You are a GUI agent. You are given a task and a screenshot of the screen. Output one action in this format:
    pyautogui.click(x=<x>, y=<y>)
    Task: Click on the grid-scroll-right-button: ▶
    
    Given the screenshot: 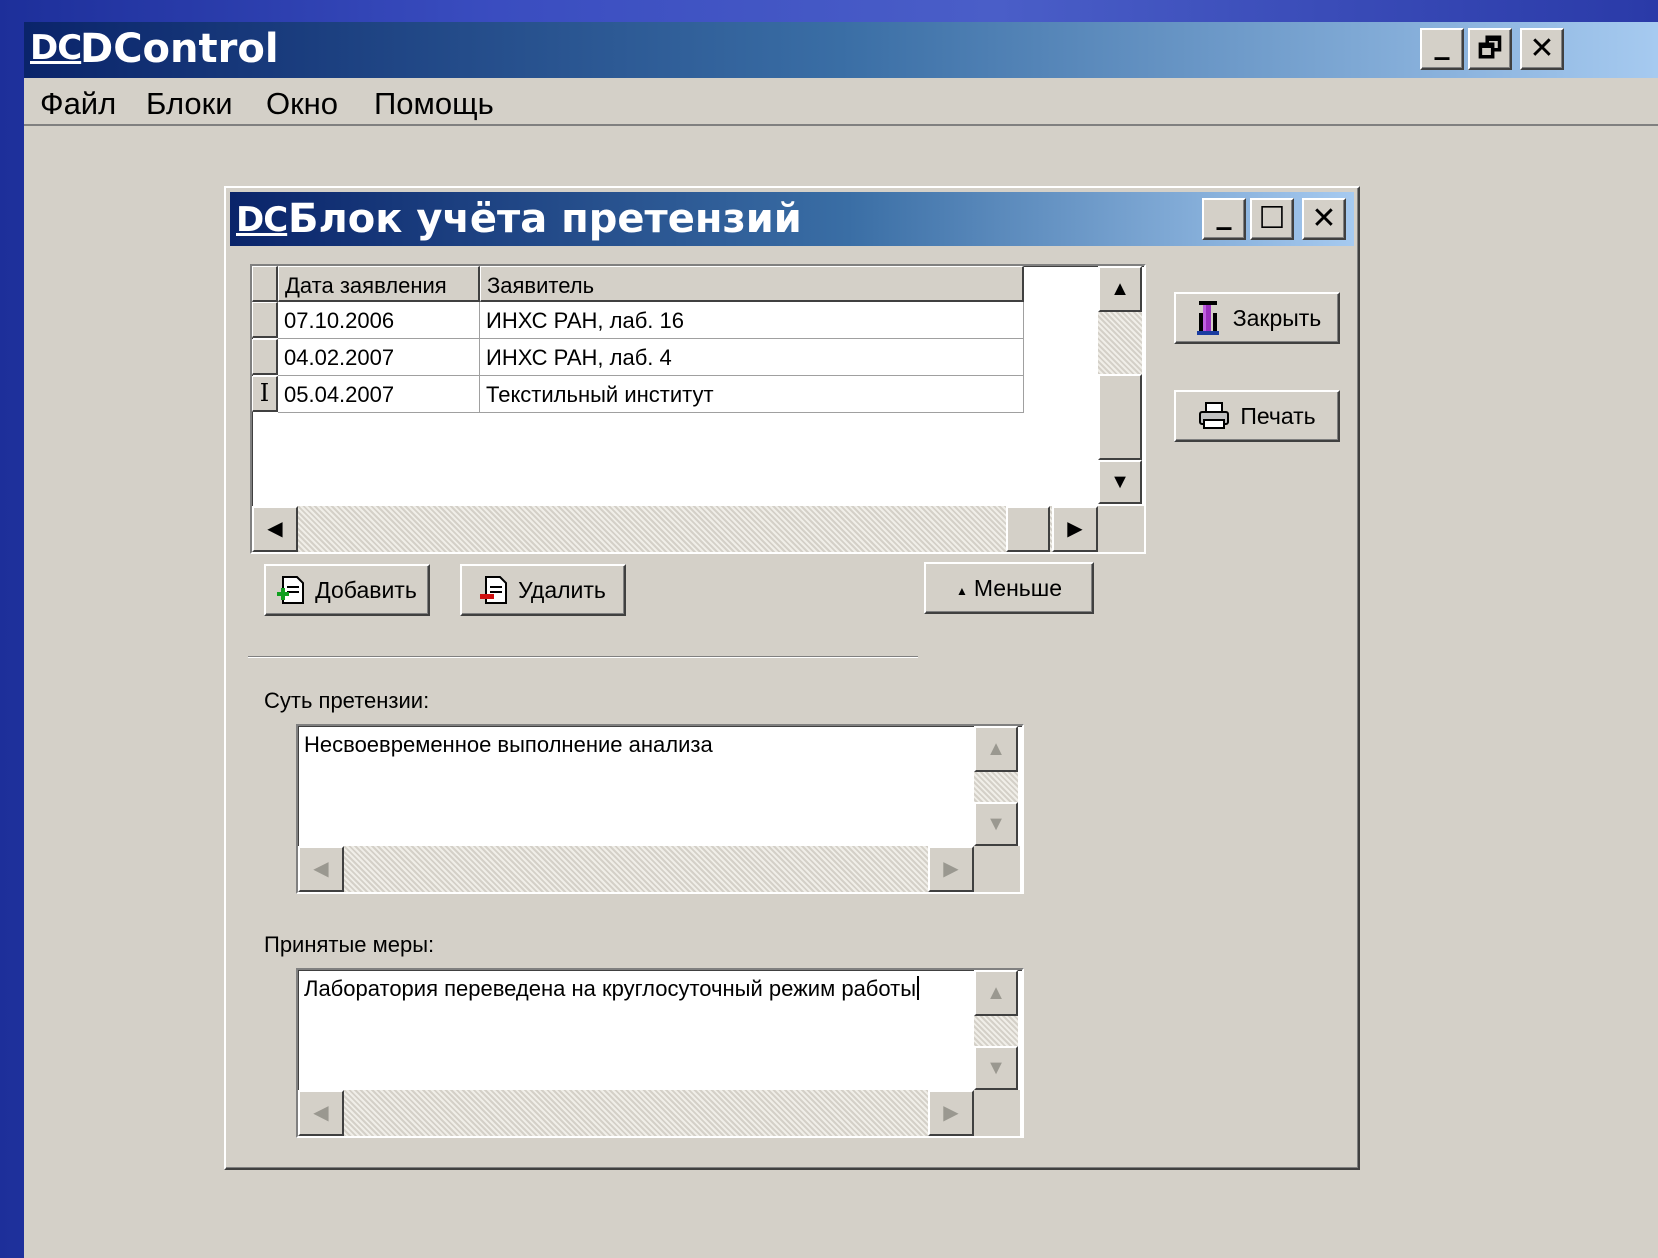 What is the action you would take?
    pyautogui.click(x=1075, y=529)
    